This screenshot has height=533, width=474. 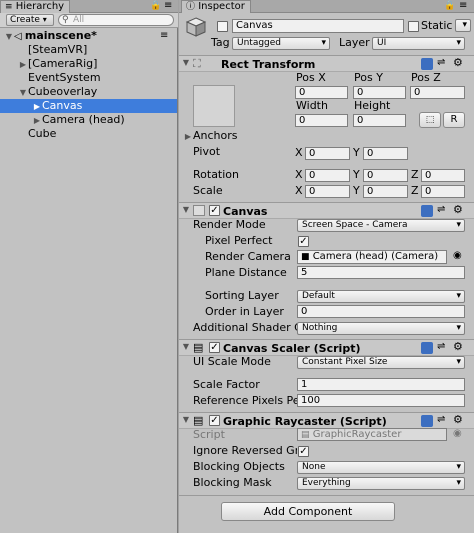 I want to click on reference-pixels-field: 100, so click(x=381, y=400).